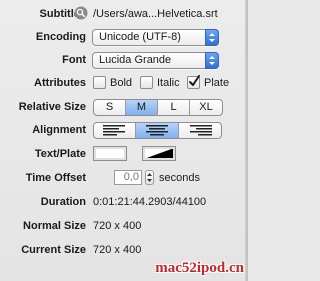  Describe the element at coordinates (168, 83) in the screenshot. I see `italic-checkbox-label: Italic` at that location.